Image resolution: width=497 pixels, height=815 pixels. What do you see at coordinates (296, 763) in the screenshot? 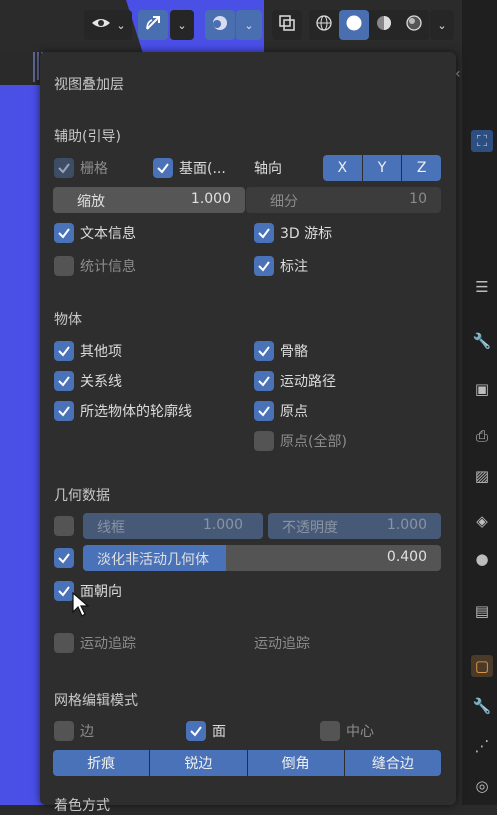
I see `bevel-button: 倒角` at bounding box center [296, 763].